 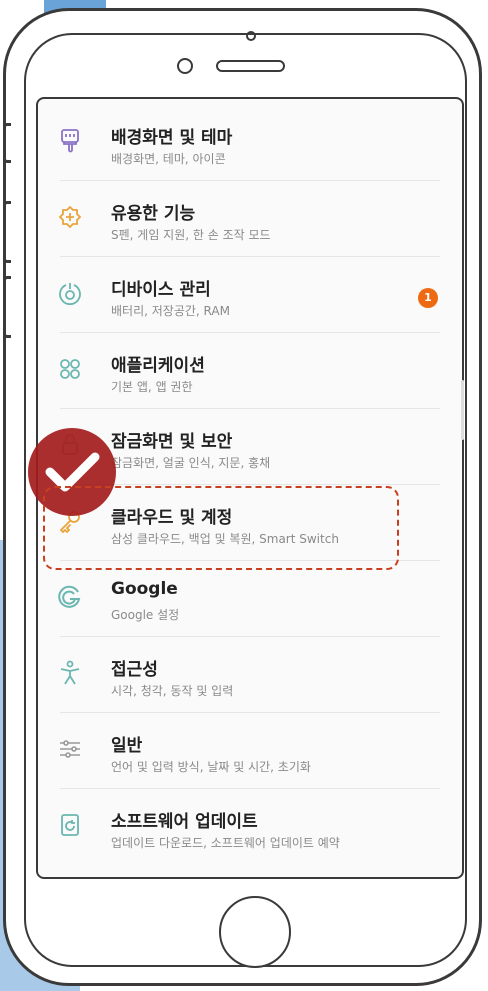 I want to click on apps-grid-icon, so click(x=70, y=369).